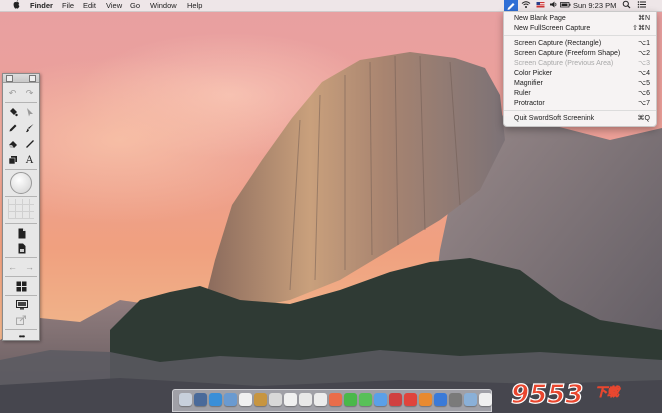  I want to click on more-icon: •••, so click(21, 336).